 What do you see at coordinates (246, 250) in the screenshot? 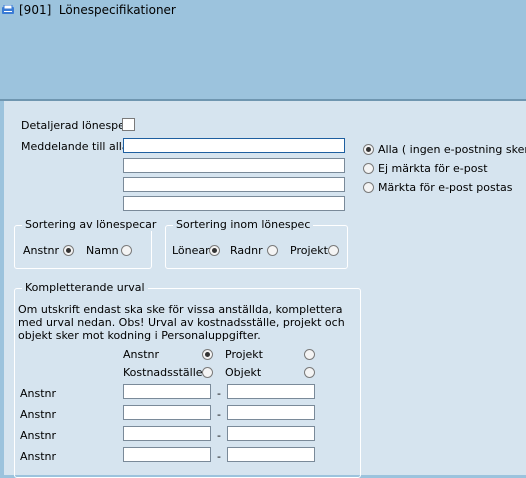
I see `sort-radnr-label: Radnr` at bounding box center [246, 250].